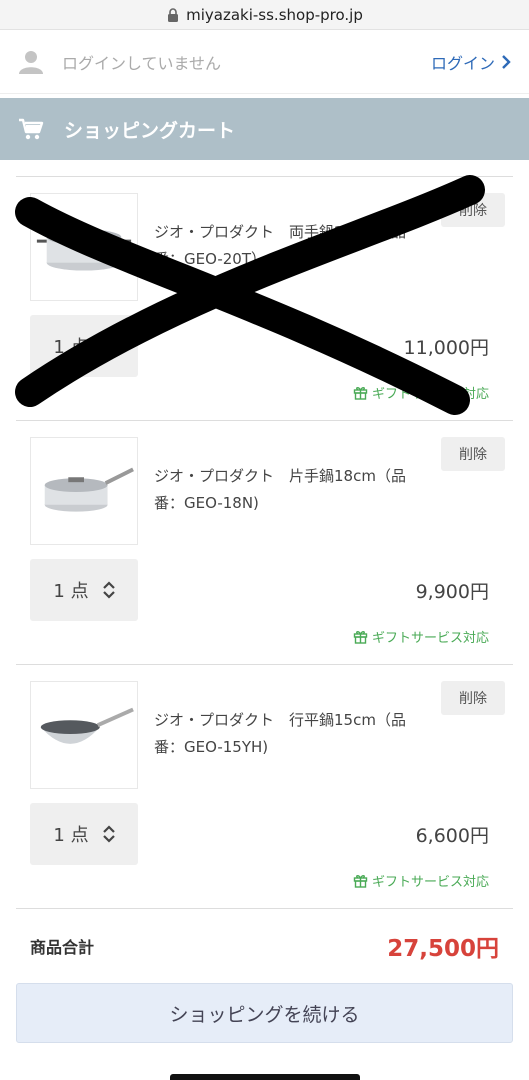 The height and width of the screenshot is (1080, 529). What do you see at coordinates (506, 61) in the screenshot?
I see `chevron-right-icon` at bounding box center [506, 61].